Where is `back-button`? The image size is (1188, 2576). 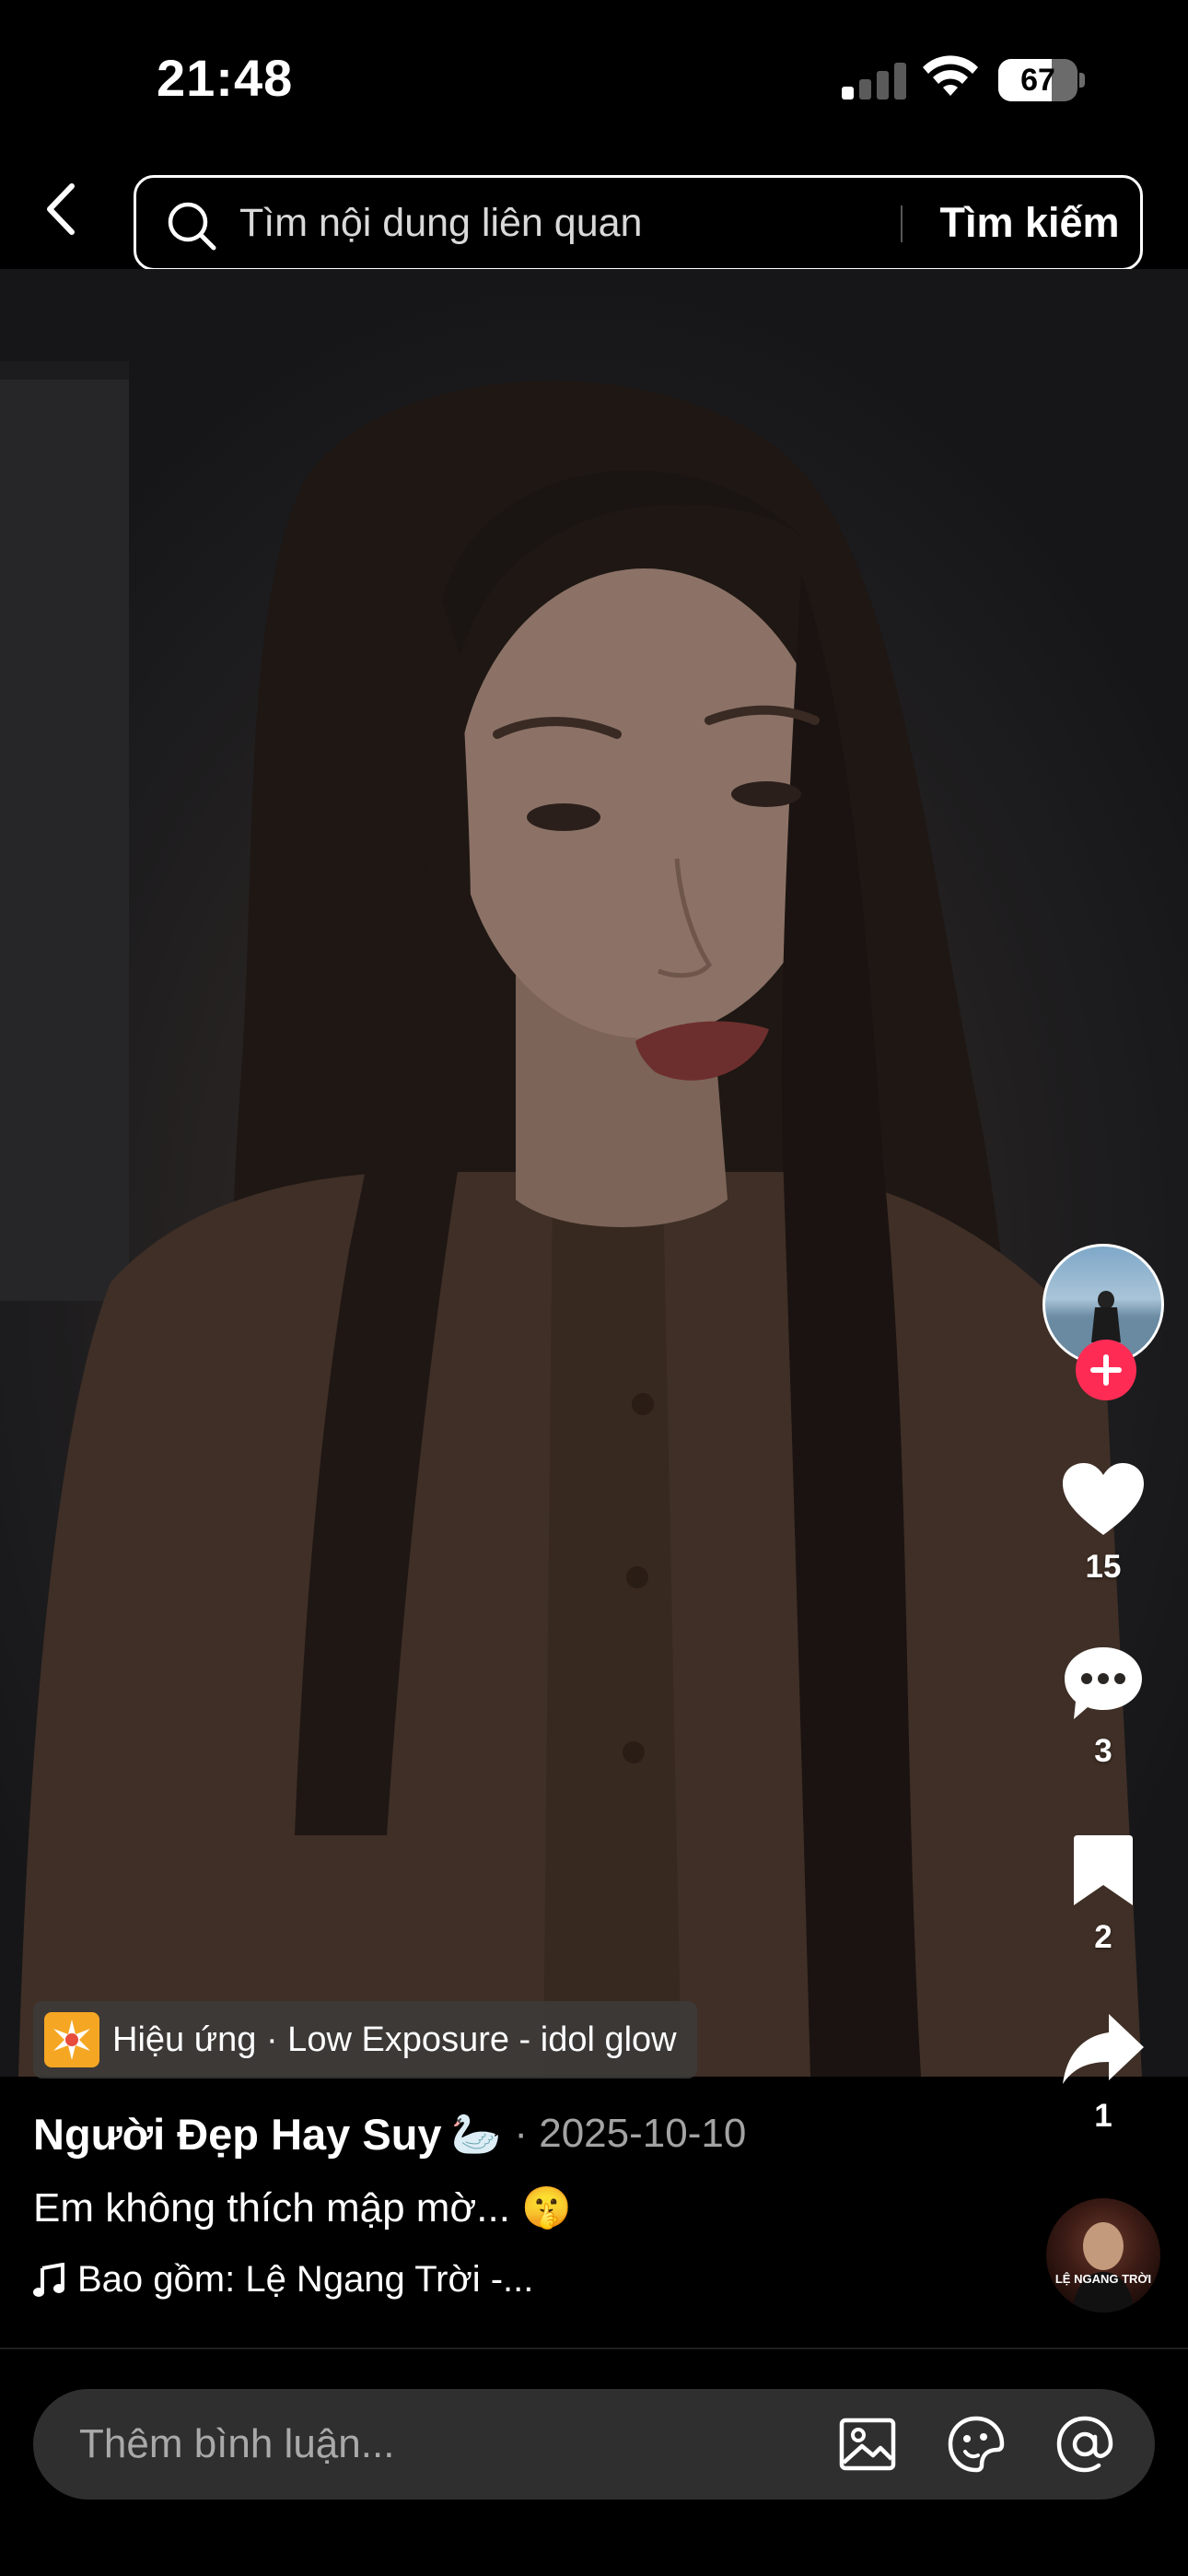
back-button is located at coordinates (60, 209).